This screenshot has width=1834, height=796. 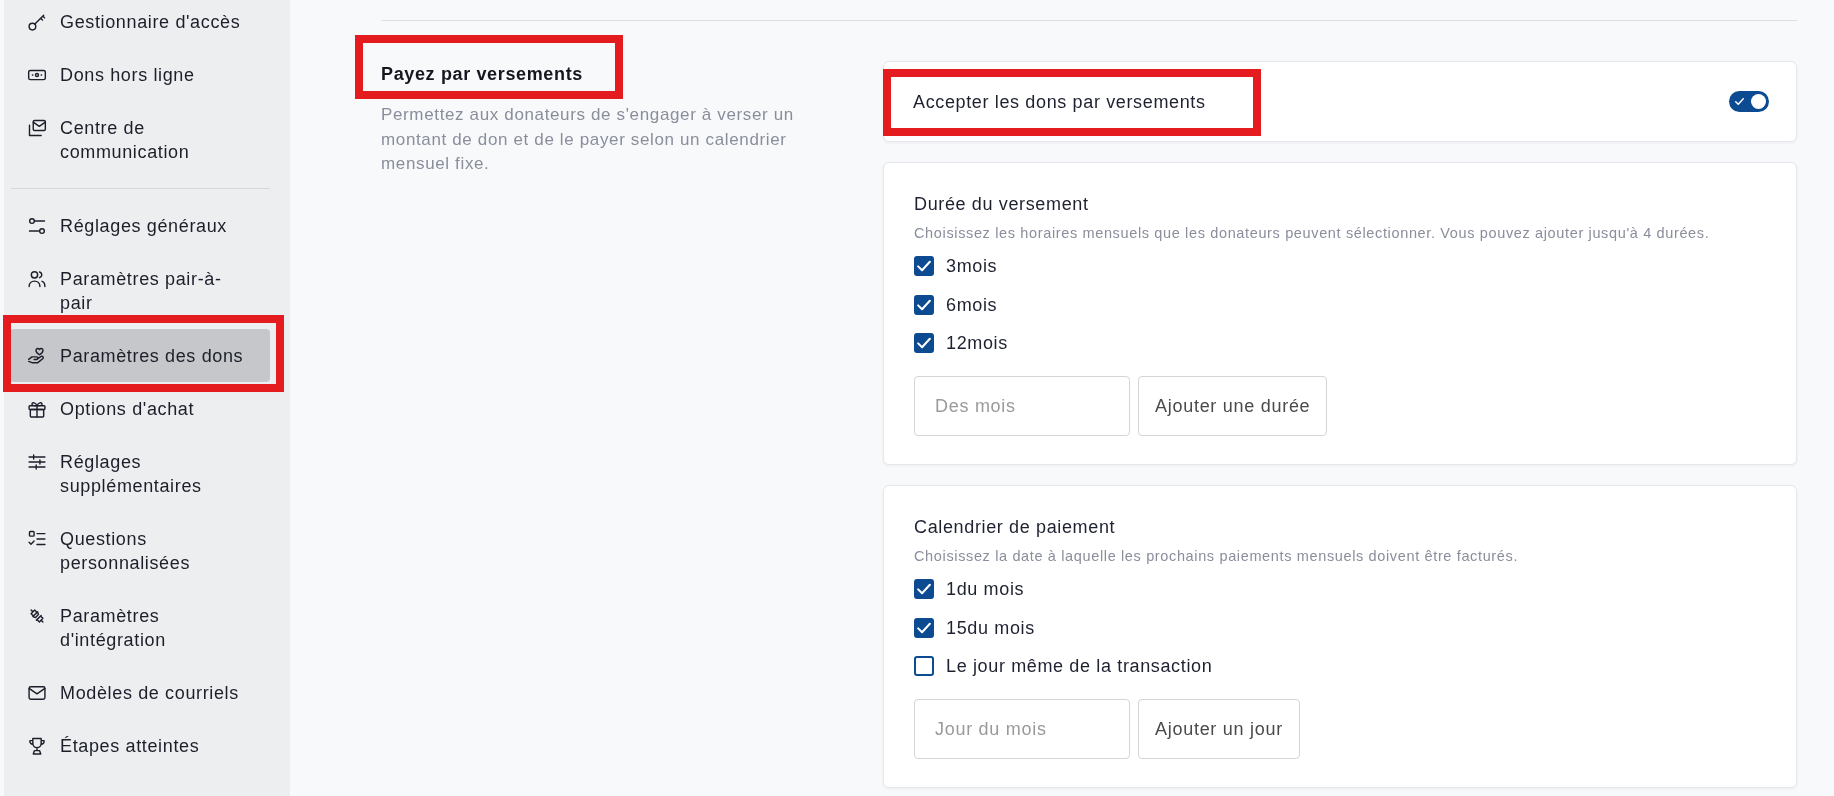 I want to click on sidebar-item: Questions personnalisées, so click(x=140, y=550).